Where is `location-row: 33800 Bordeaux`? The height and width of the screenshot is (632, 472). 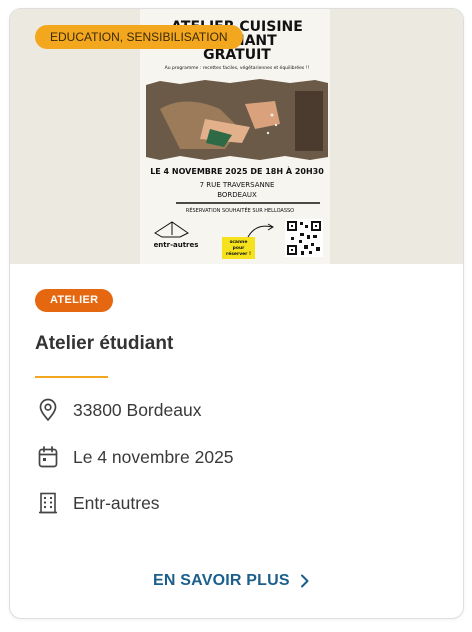
location-row: 33800 Bordeaux is located at coordinates (118, 410).